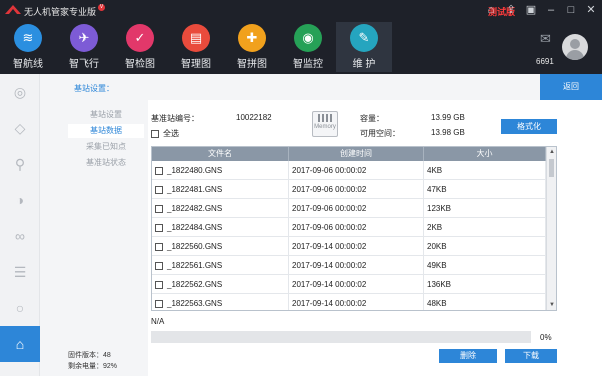 The height and width of the screenshot is (376, 602). Describe the element at coordinates (175, 118) in the screenshot. I see `station-id-label: 基准站编号：` at that location.